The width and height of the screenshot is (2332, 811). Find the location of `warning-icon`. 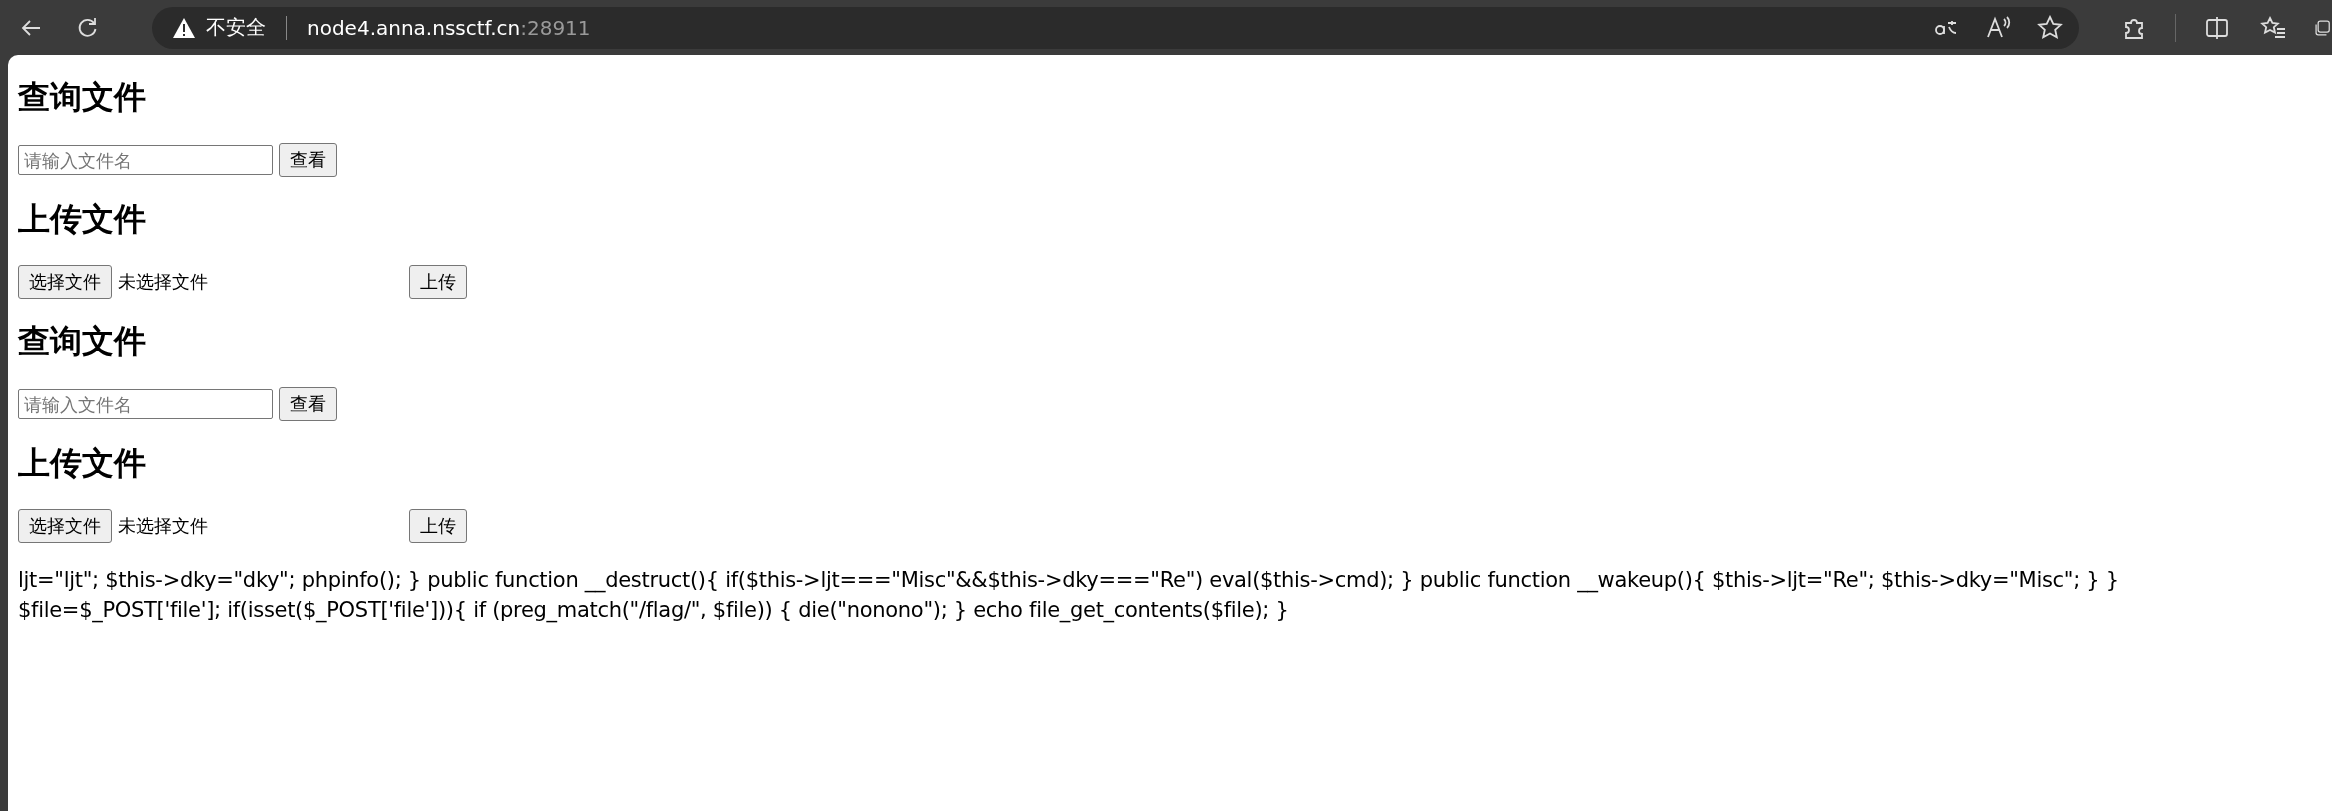

warning-icon is located at coordinates (184, 27).